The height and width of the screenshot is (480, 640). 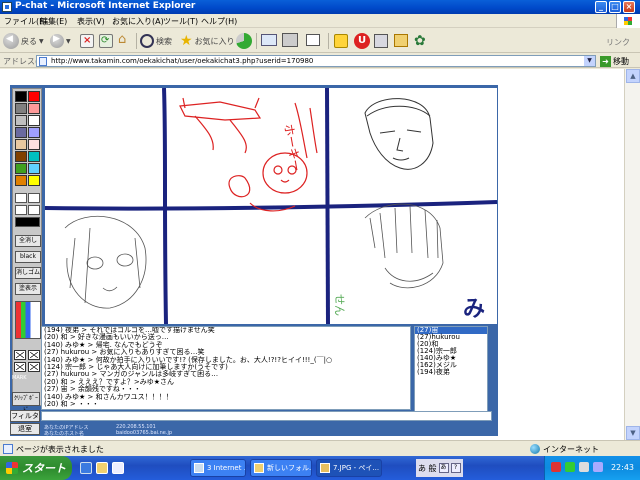 What do you see at coordinates (28, 257) in the screenshot?
I see `black-tool-button: black` at bounding box center [28, 257].